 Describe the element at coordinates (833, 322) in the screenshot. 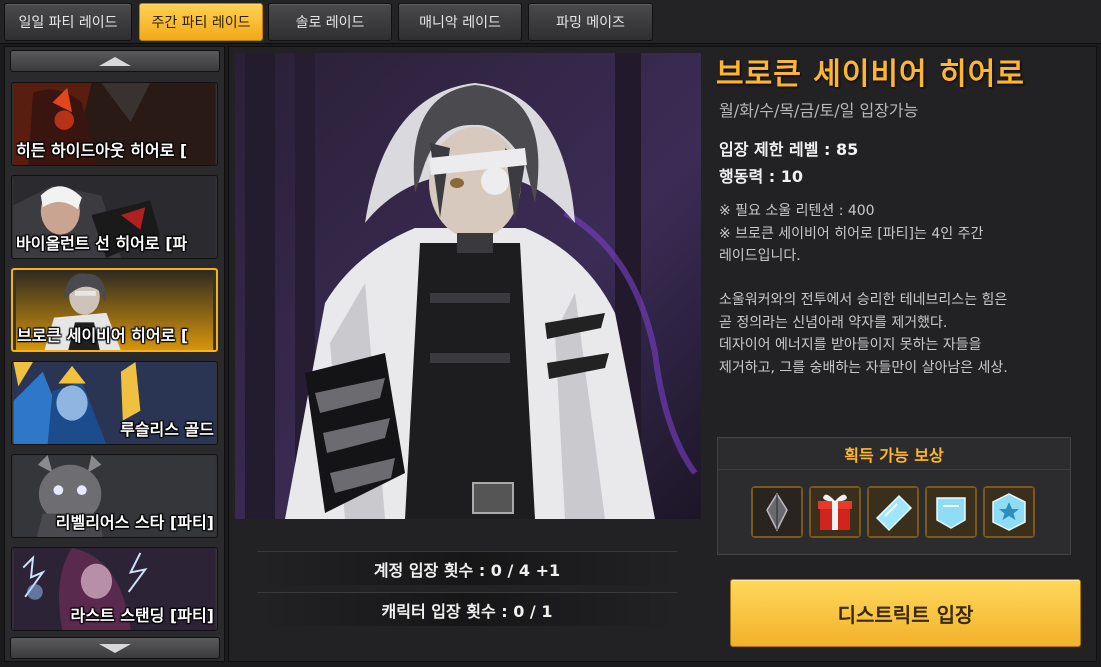

I see `story-line: 곧 정의라는 신념아래 약자를 제거했다.` at that location.